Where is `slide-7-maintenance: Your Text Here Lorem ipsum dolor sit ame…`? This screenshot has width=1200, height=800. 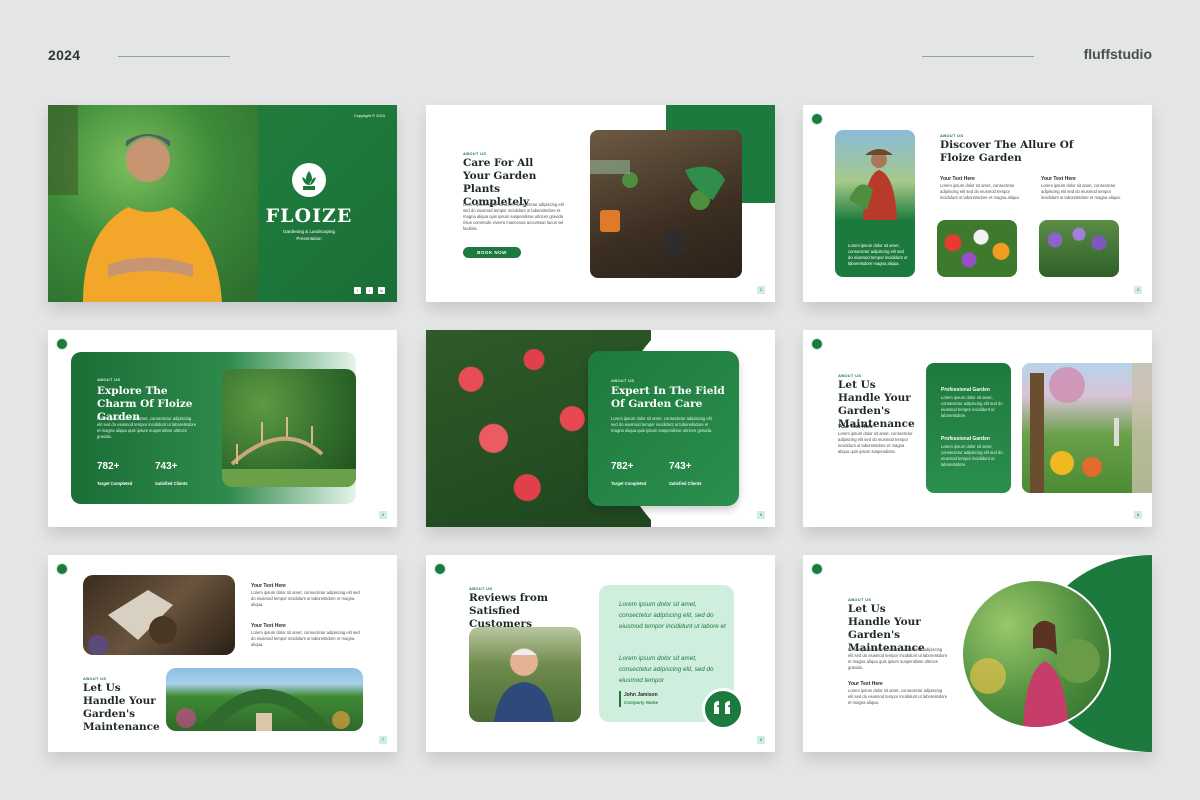 slide-7-maintenance: Your Text Here Lorem ipsum dolor sit ame… is located at coordinates (222, 653).